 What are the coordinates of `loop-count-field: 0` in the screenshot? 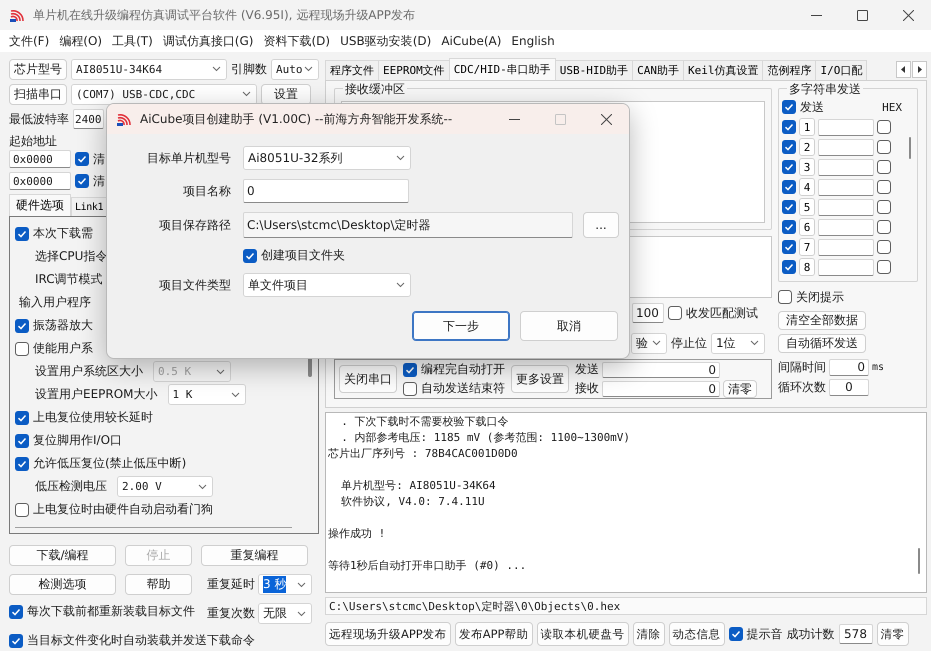 It's located at (849, 387).